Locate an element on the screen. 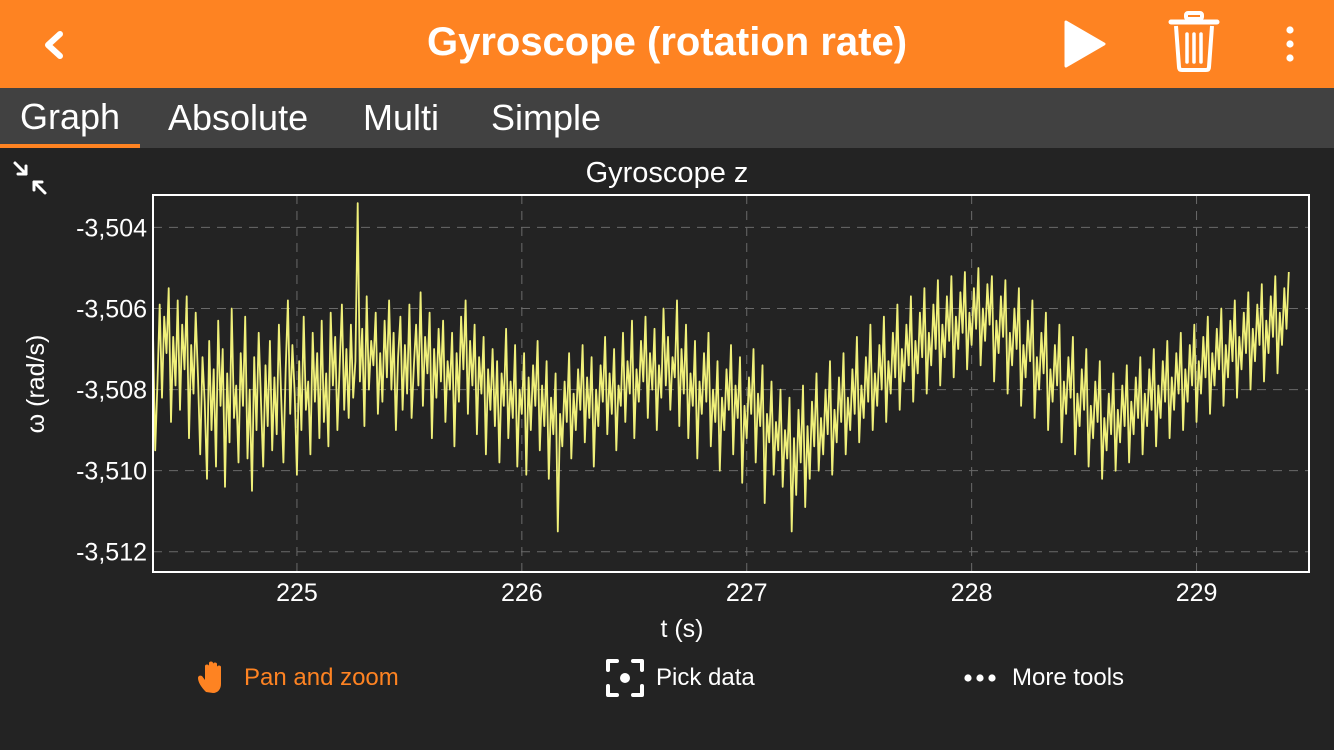 The height and width of the screenshot is (750, 1334). more-tools-button: More tools is located at coordinates (1043, 678).